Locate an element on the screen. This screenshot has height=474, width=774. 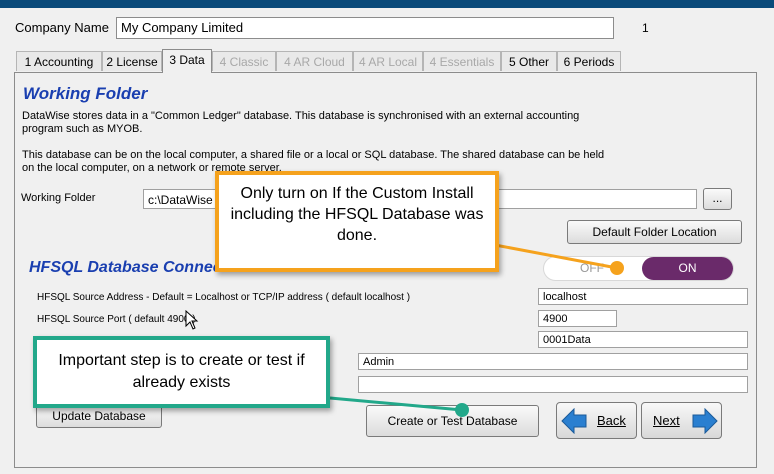
green-connector-dot is located at coordinates (462, 410).